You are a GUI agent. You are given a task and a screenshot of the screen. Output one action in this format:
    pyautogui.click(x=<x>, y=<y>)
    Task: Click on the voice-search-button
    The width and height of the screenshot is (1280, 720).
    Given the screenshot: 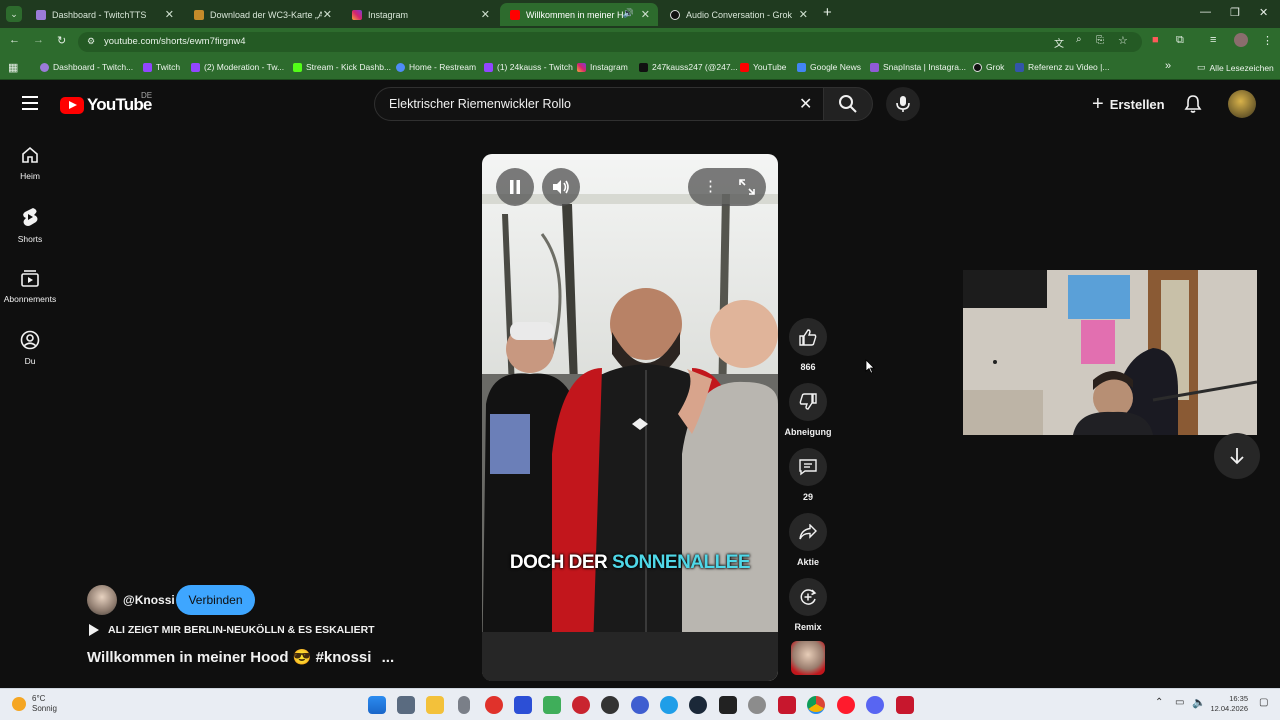 What is the action you would take?
    pyautogui.click(x=903, y=104)
    